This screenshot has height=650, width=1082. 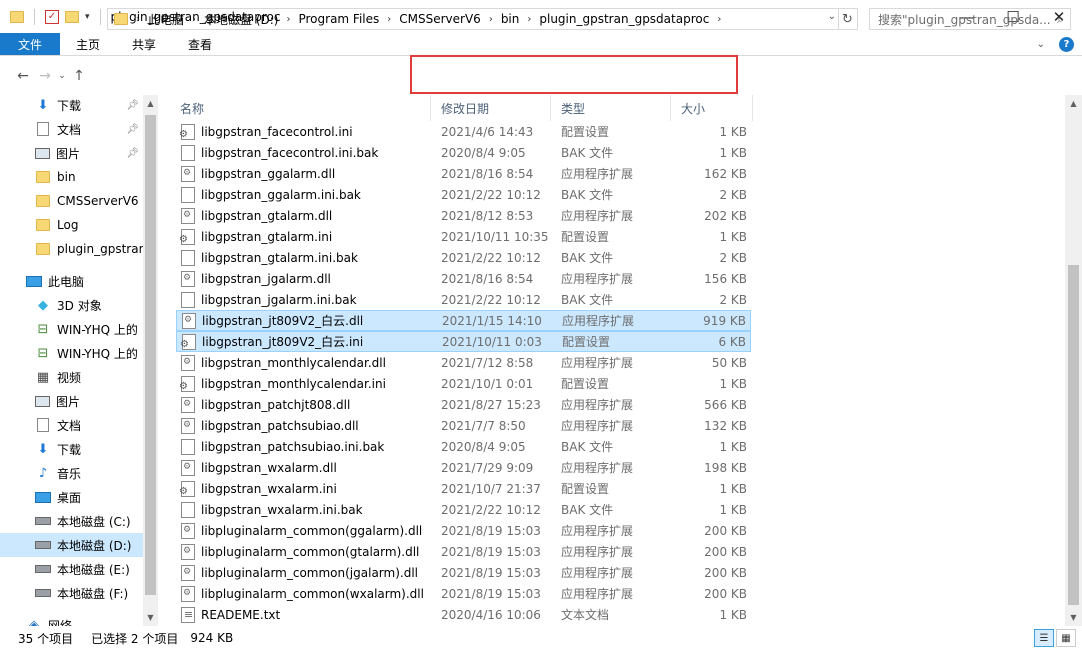 What do you see at coordinates (440, 19) in the screenshot?
I see `breadcrumb-cmsserverv6: CMSServerV6` at bounding box center [440, 19].